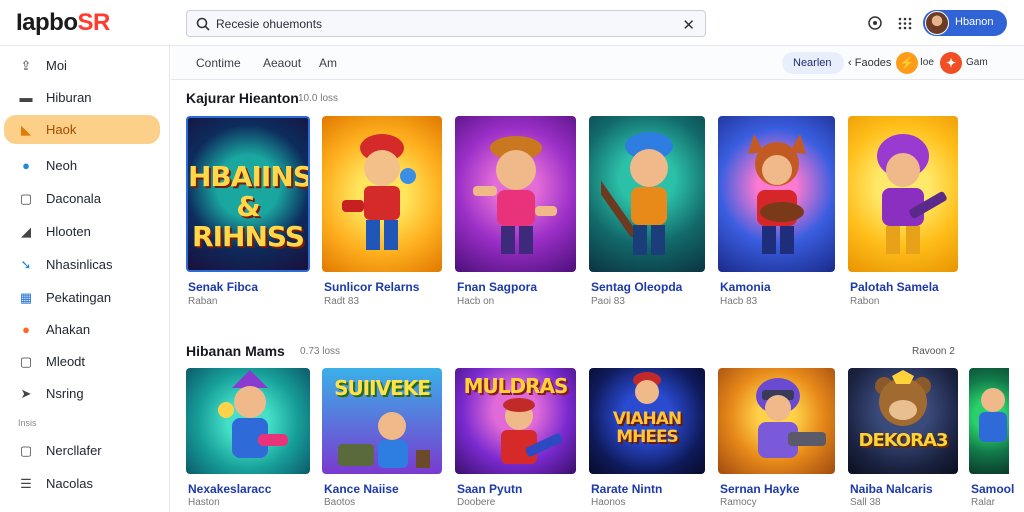 This screenshot has width=1024, height=512. What do you see at coordinates (26, 329) in the screenshot?
I see `flame-icon: ●` at bounding box center [26, 329].